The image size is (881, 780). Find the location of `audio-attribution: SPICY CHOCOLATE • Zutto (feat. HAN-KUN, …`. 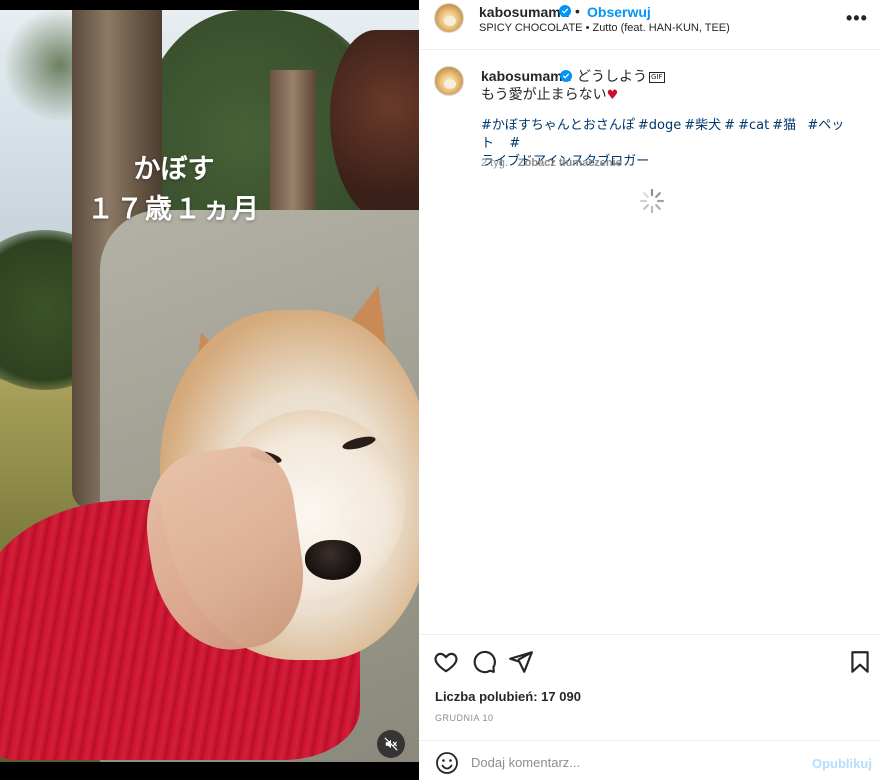

audio-attribution: SPICY CHOCOLATE • Zutto (feat. HAN-KUN, … is located at coordinates (604, 28).